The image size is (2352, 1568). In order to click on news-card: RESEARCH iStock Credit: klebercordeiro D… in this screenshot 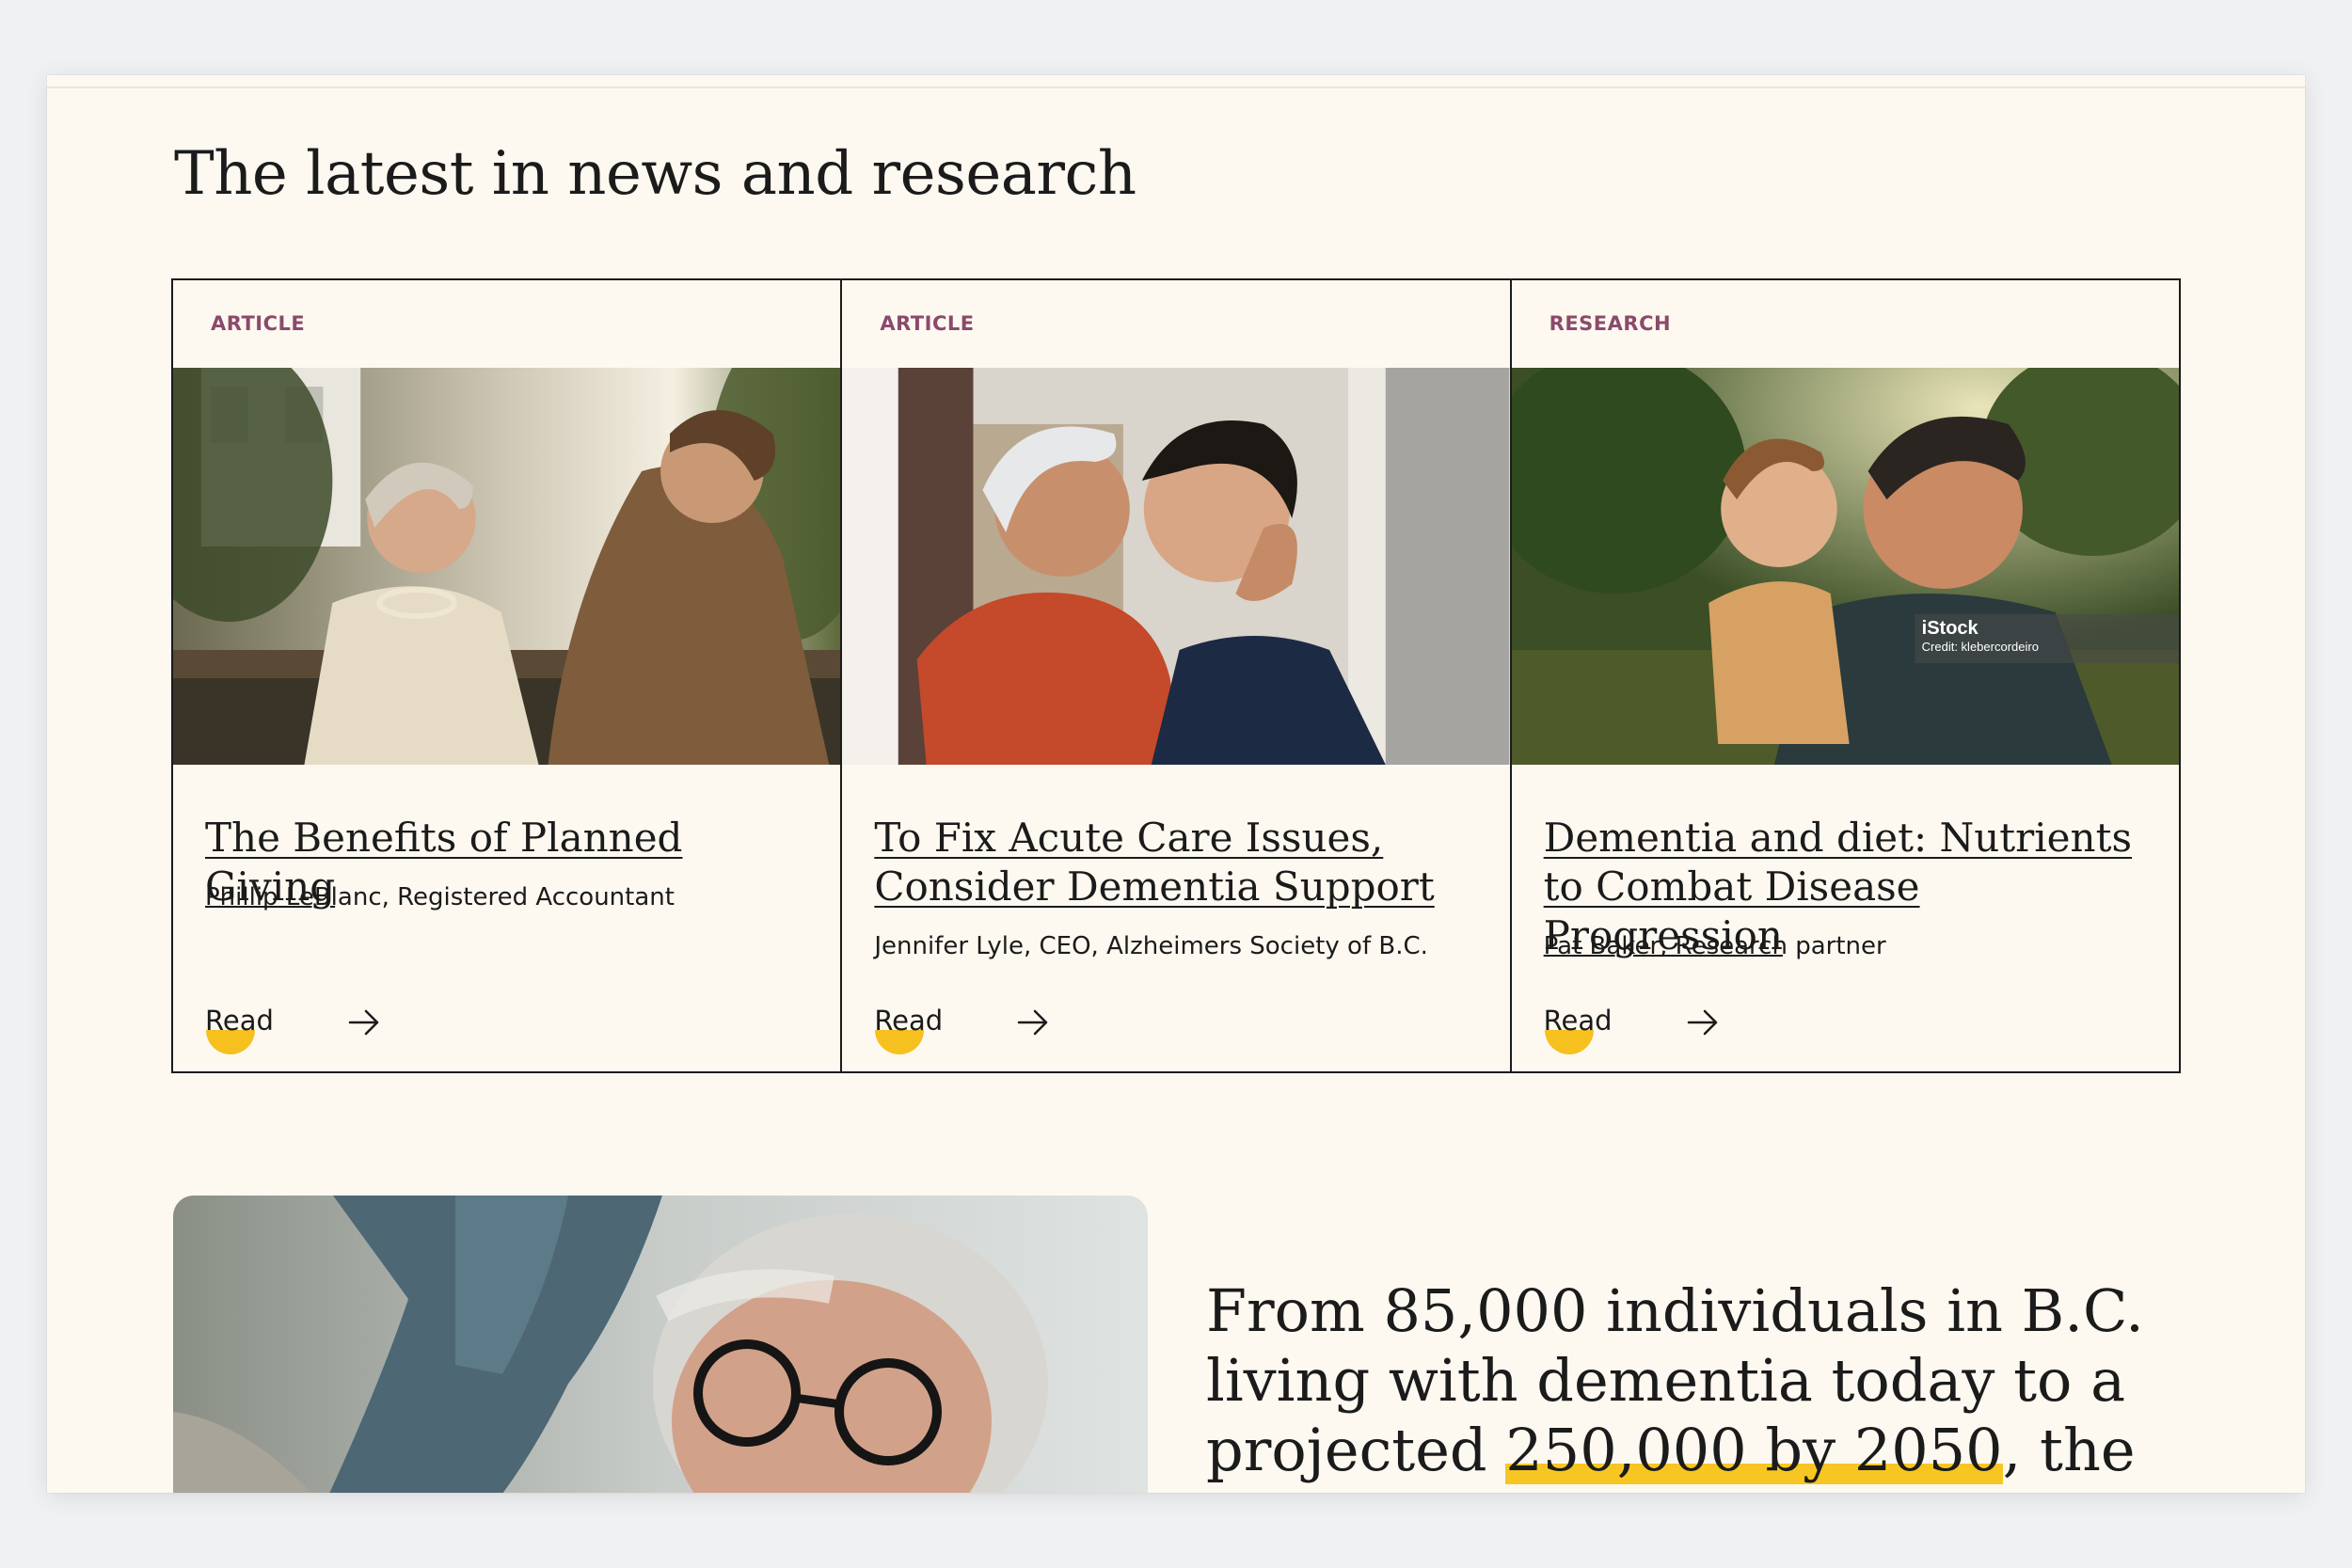, I will do `click(1844, 676)`.